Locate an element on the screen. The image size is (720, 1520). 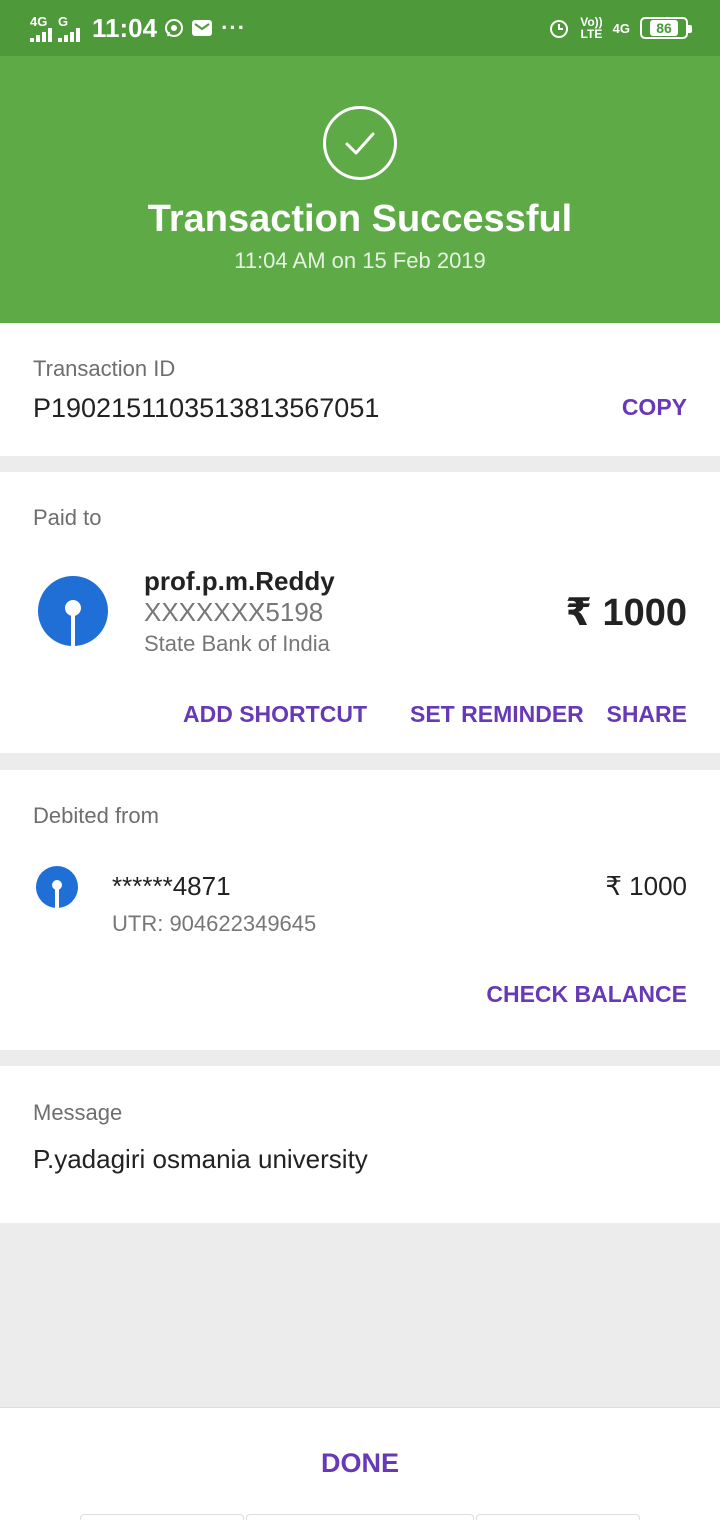
message-card: Message P.yadagiri osmania university is located at coordinates (360, 1144).